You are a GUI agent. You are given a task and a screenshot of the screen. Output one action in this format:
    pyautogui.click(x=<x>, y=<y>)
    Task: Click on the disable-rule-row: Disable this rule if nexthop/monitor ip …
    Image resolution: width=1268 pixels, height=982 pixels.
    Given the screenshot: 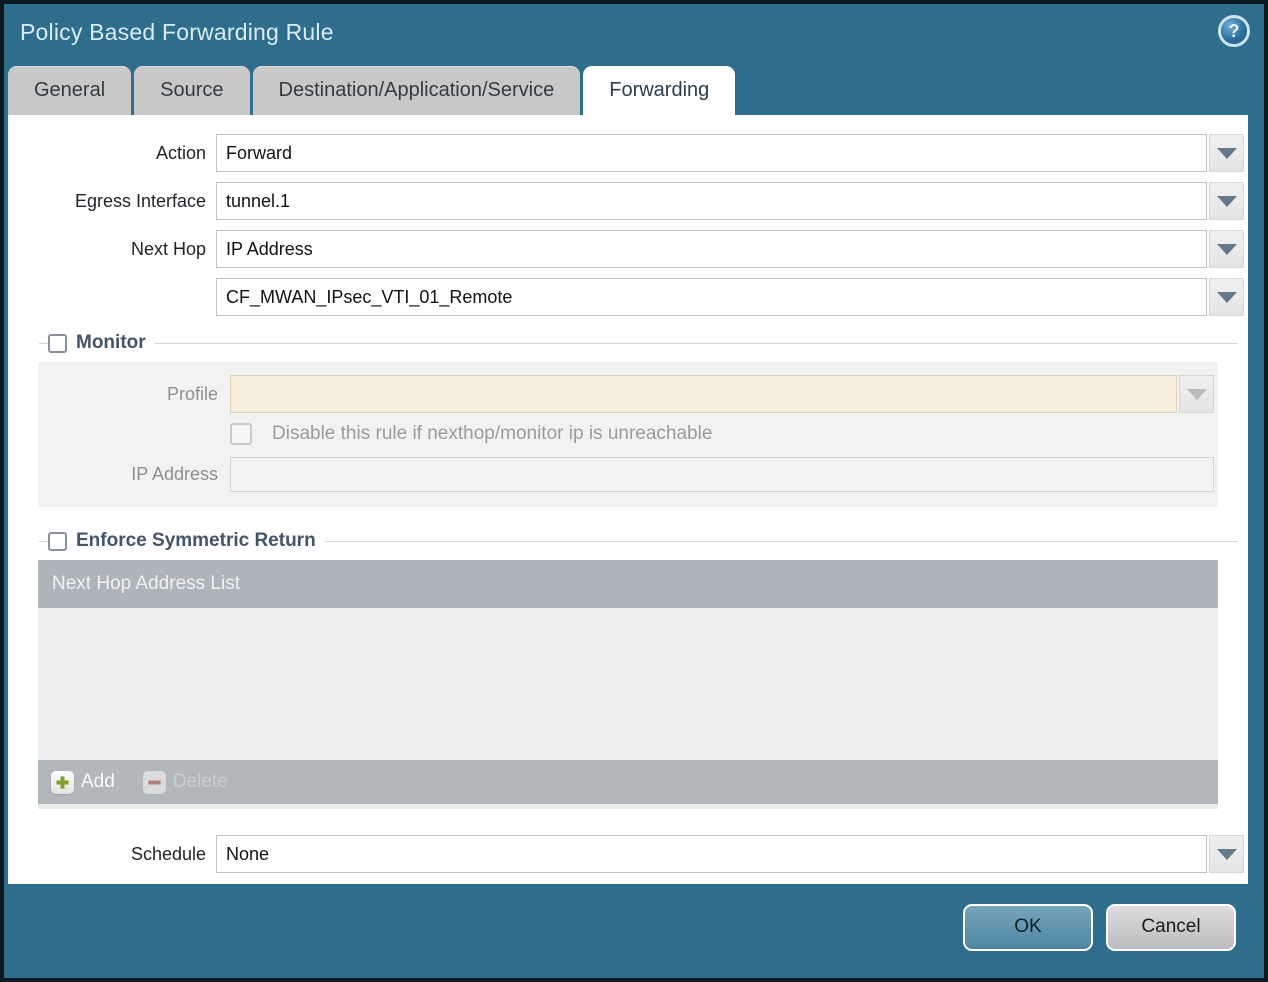 What is the action you would take?
    pyautogui.click(x=724, y=434)
    